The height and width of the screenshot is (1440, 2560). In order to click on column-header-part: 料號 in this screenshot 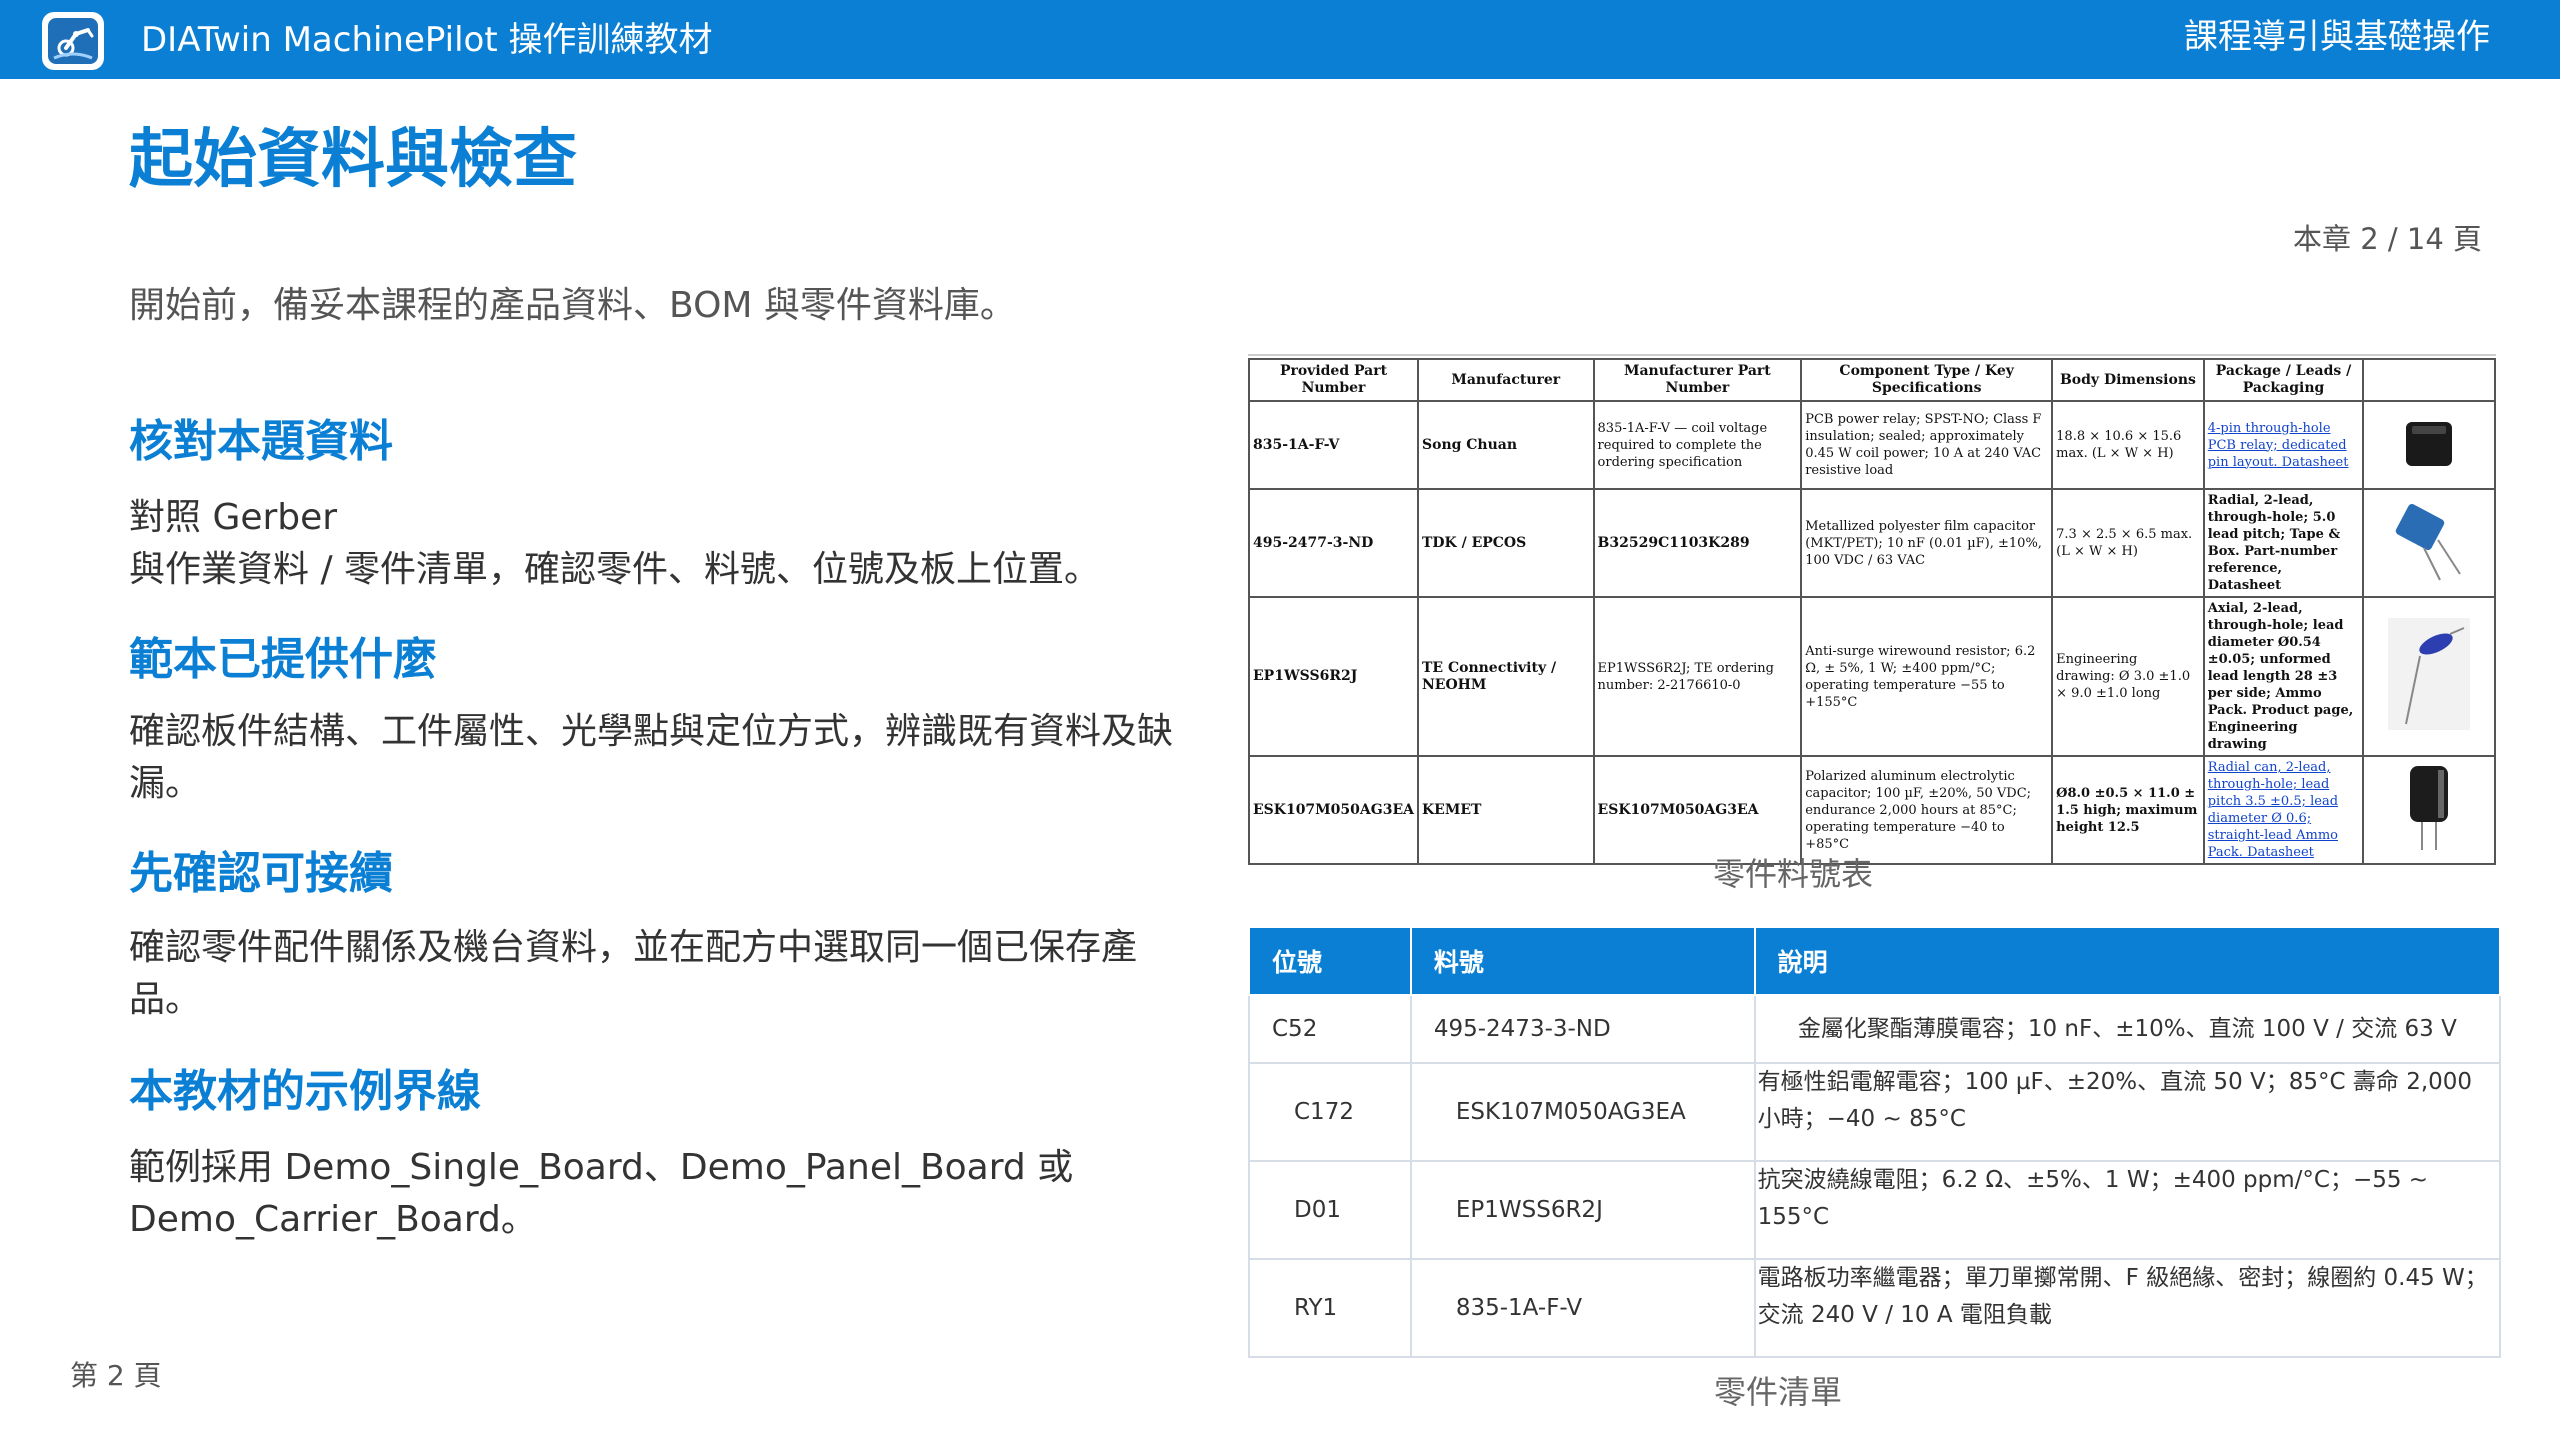, I will do `click(1582, 961)`.